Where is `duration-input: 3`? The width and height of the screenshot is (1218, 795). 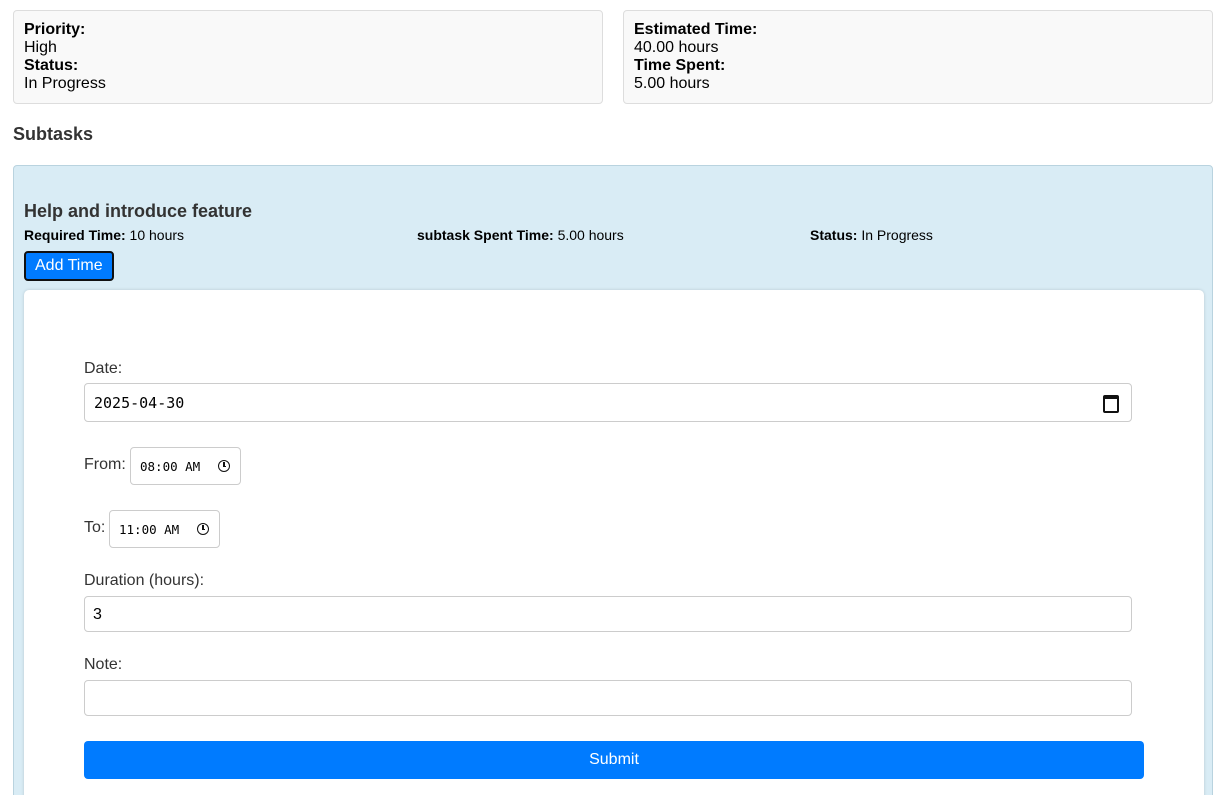
duration-input: 3 is located at coordinates (608, 614).